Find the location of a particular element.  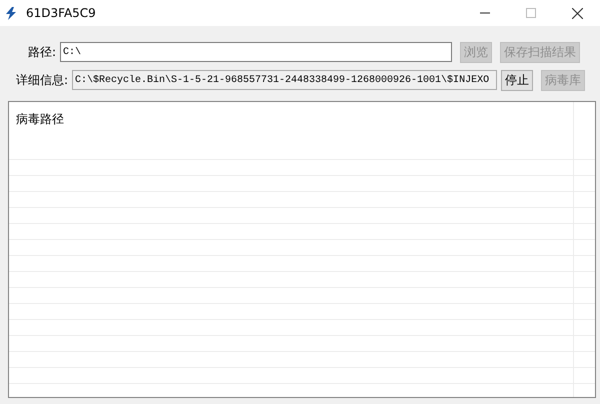

maximize-icon is located at coordinates (531, 13).